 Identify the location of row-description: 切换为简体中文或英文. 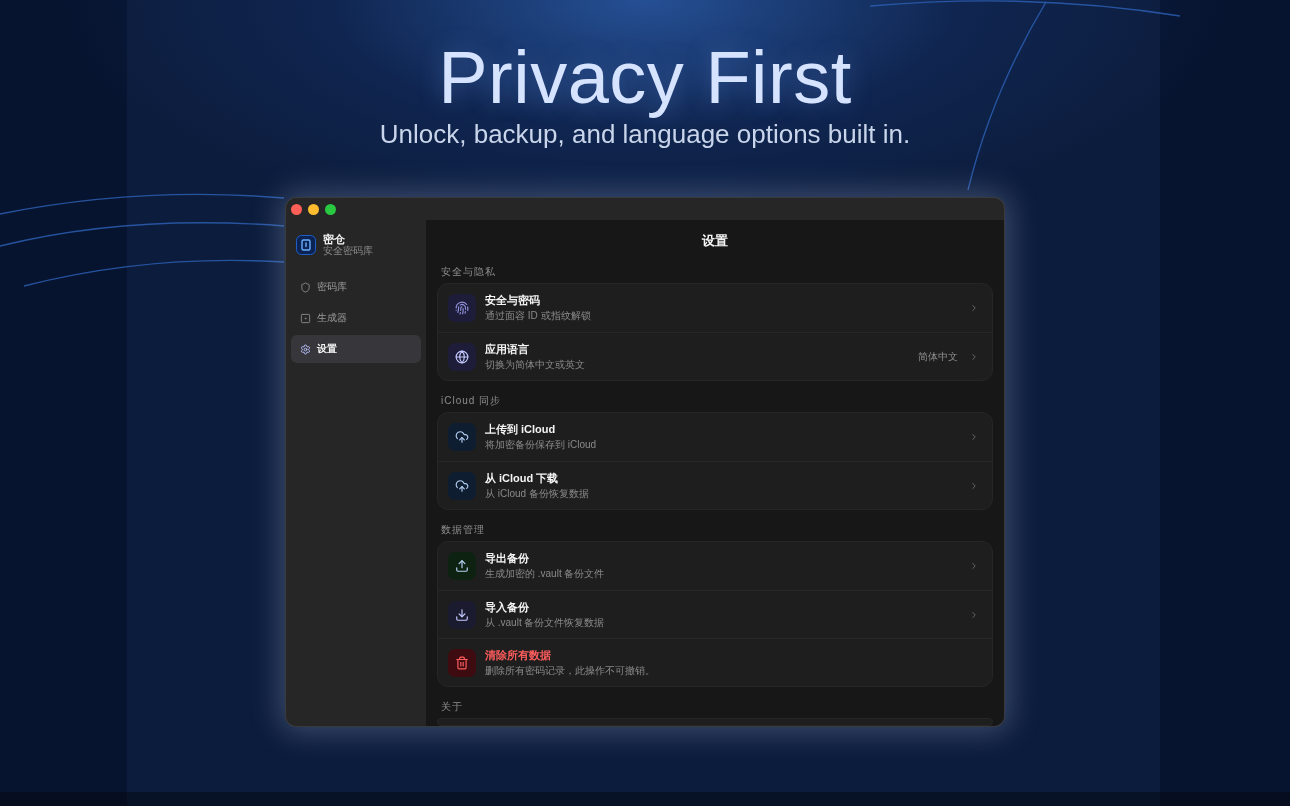
(535, 364).